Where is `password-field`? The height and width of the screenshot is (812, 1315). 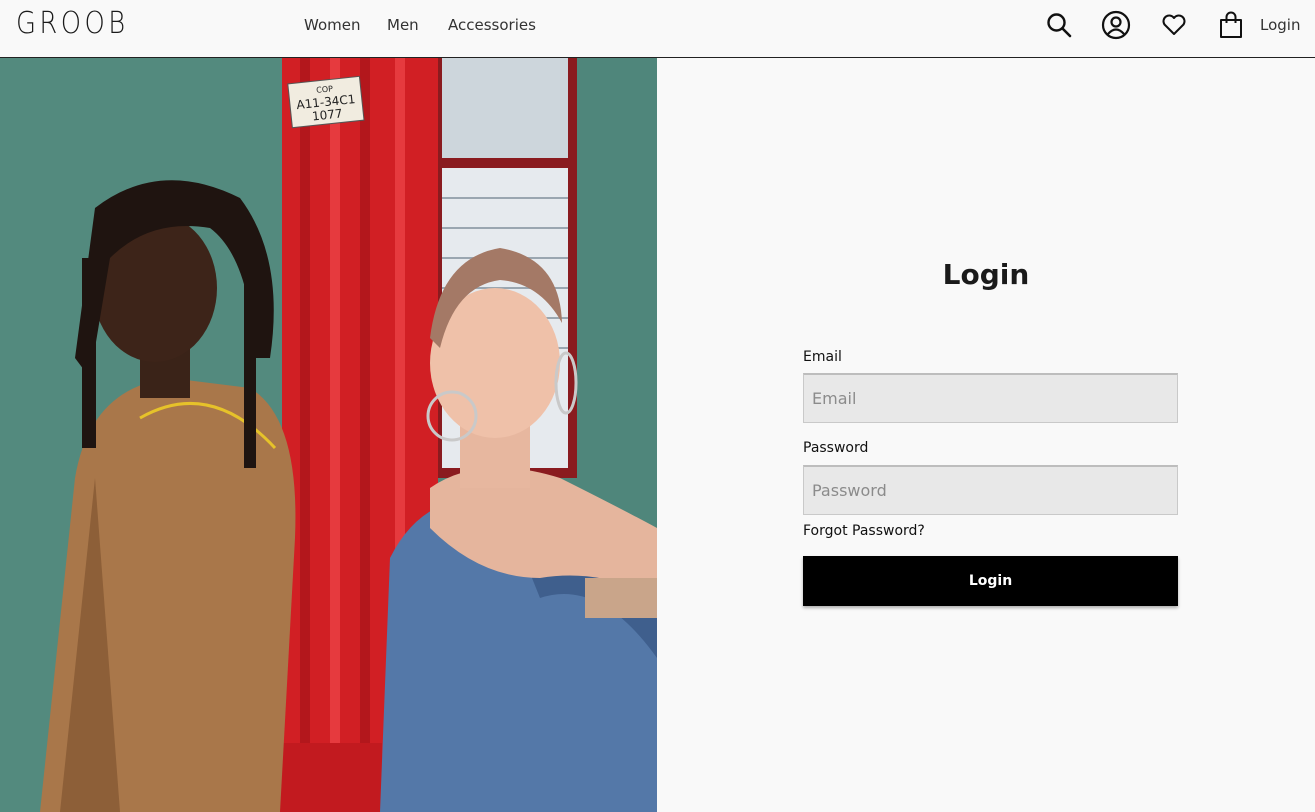 password-field is located at coordinates (990, 490).